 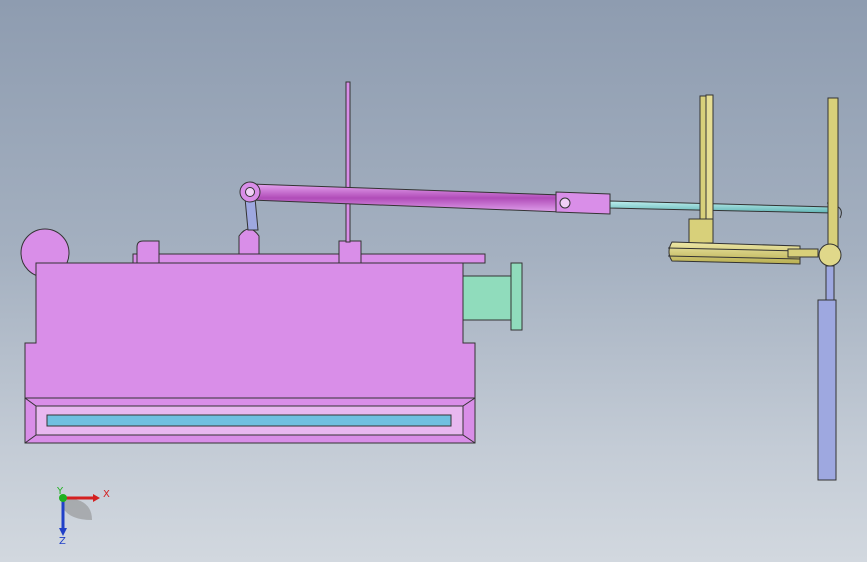 What do you see at coordinates (60, 491) in the screenshot?
I see `y-axis-label: Y` at bounding box center [60, 491].